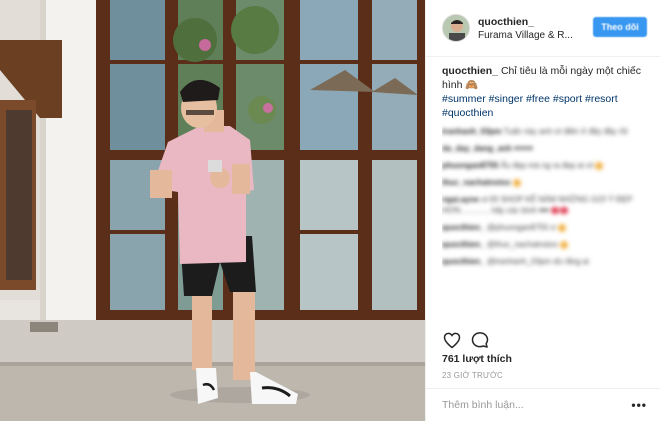 The image size is (660, 421). What do you see at coordinates (639, 405) in the screenshot?
I see `more-options-icon: •••` at bounding box center [639, 405].